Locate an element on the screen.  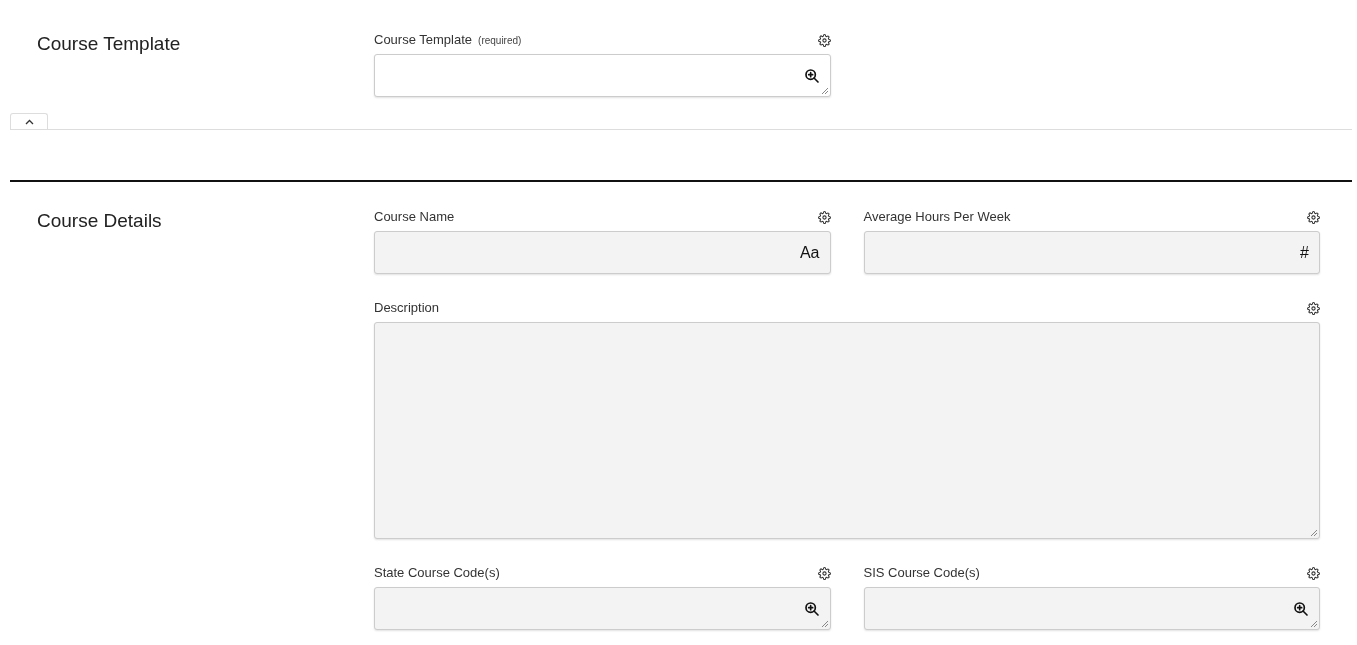
field-label: State Course Code(s) is located at coordinates (437, 573).